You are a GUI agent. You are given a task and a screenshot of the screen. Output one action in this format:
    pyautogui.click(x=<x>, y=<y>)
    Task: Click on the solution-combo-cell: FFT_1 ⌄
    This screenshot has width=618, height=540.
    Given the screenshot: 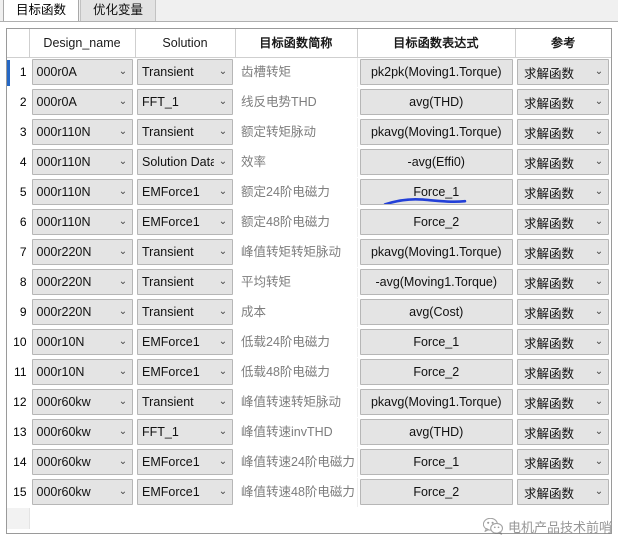 What is the action you would take?
    pyautogui.click(x=185, y=102)
    